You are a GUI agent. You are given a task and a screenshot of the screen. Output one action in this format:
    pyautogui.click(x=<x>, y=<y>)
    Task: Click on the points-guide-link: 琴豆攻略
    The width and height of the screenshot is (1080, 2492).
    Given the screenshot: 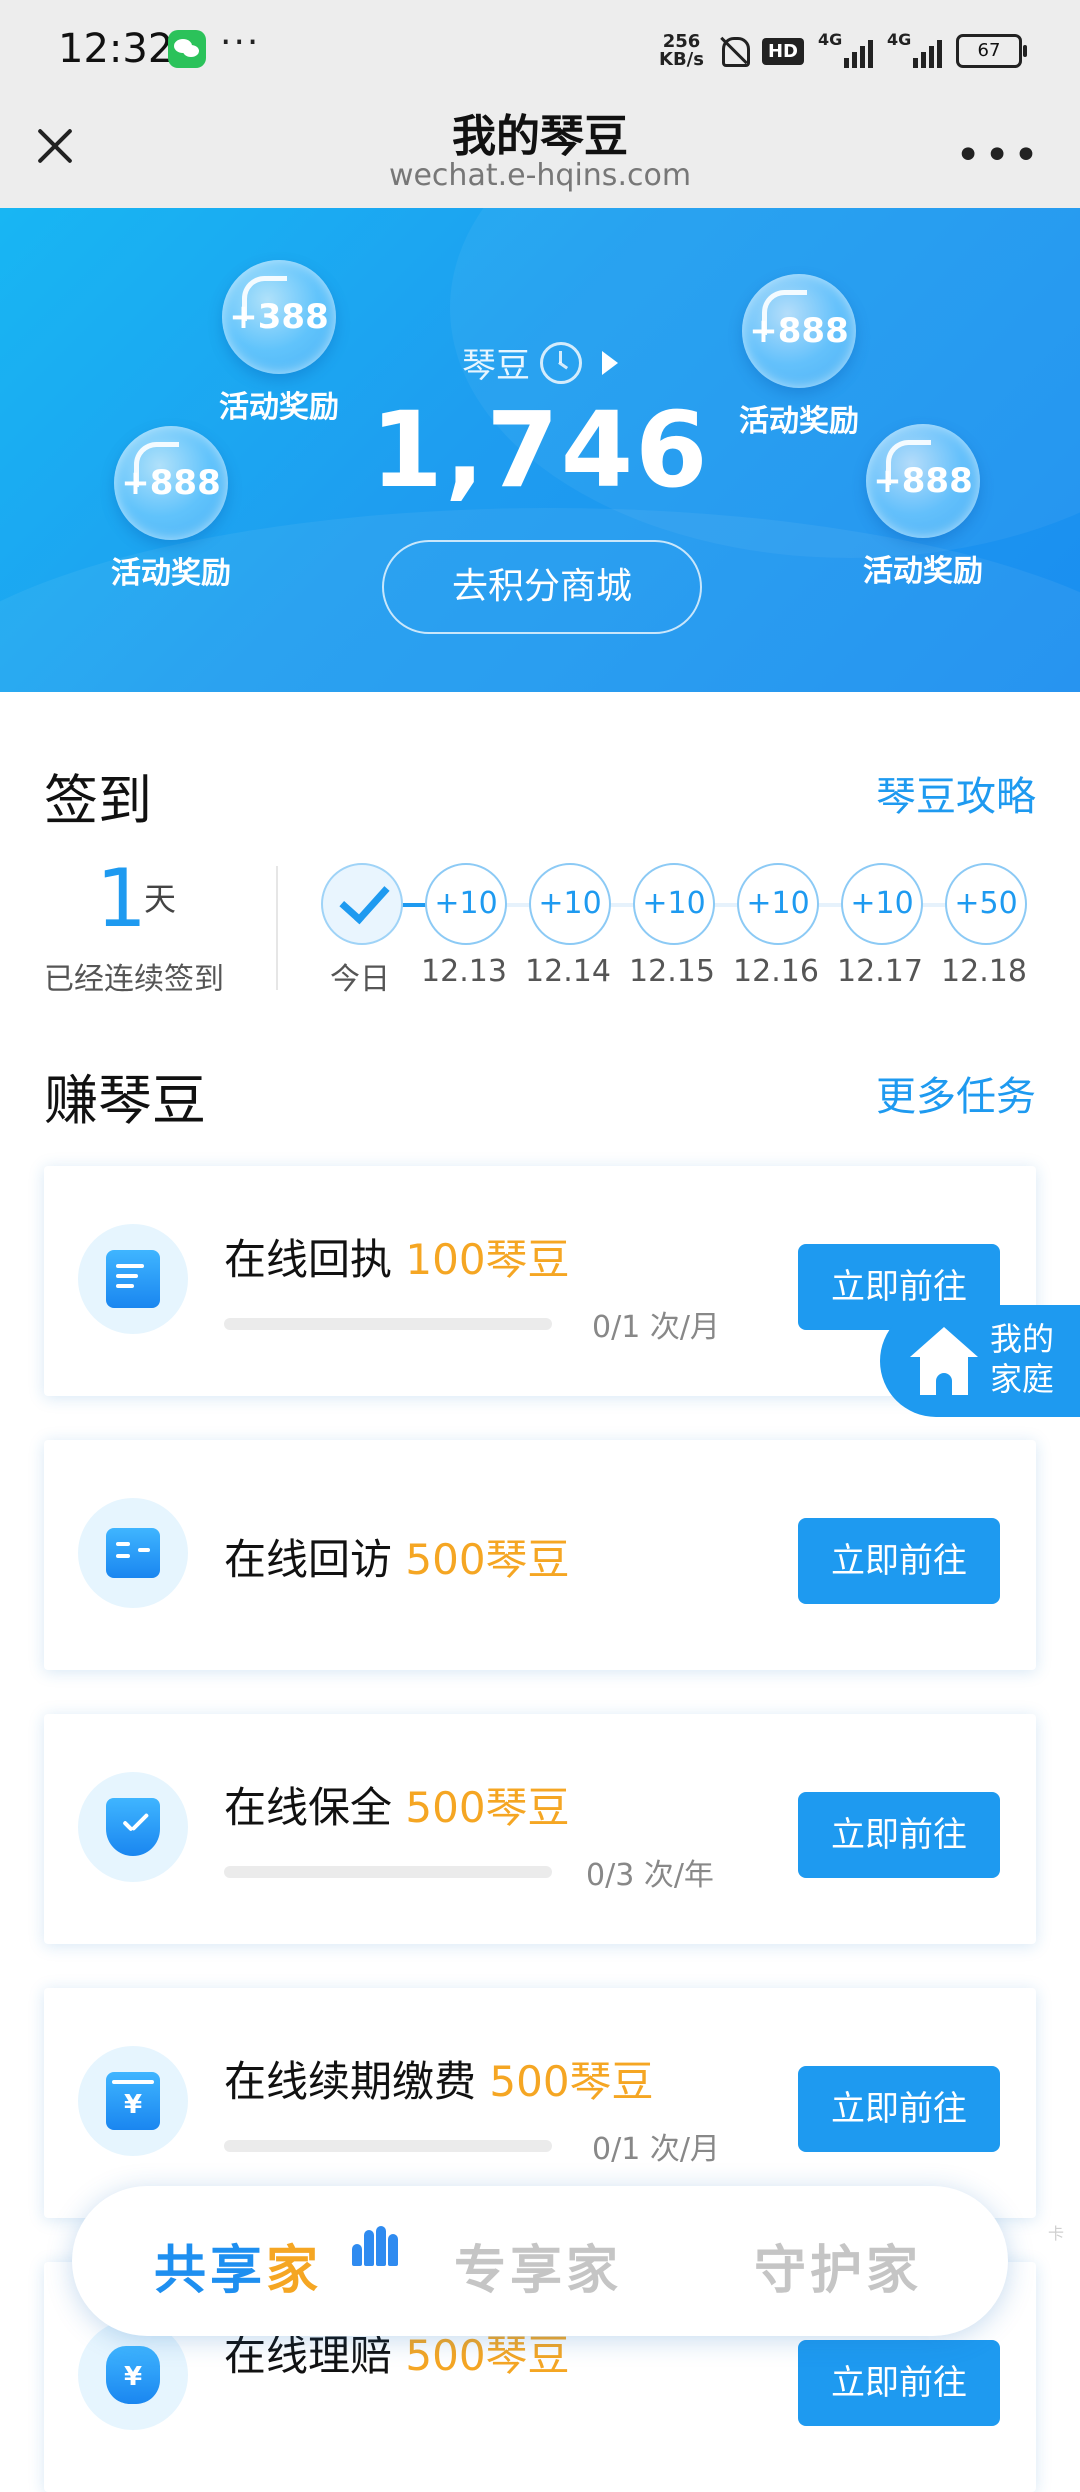 What is the action you would take?
    pyautogui.click(x=956, y=793)
    